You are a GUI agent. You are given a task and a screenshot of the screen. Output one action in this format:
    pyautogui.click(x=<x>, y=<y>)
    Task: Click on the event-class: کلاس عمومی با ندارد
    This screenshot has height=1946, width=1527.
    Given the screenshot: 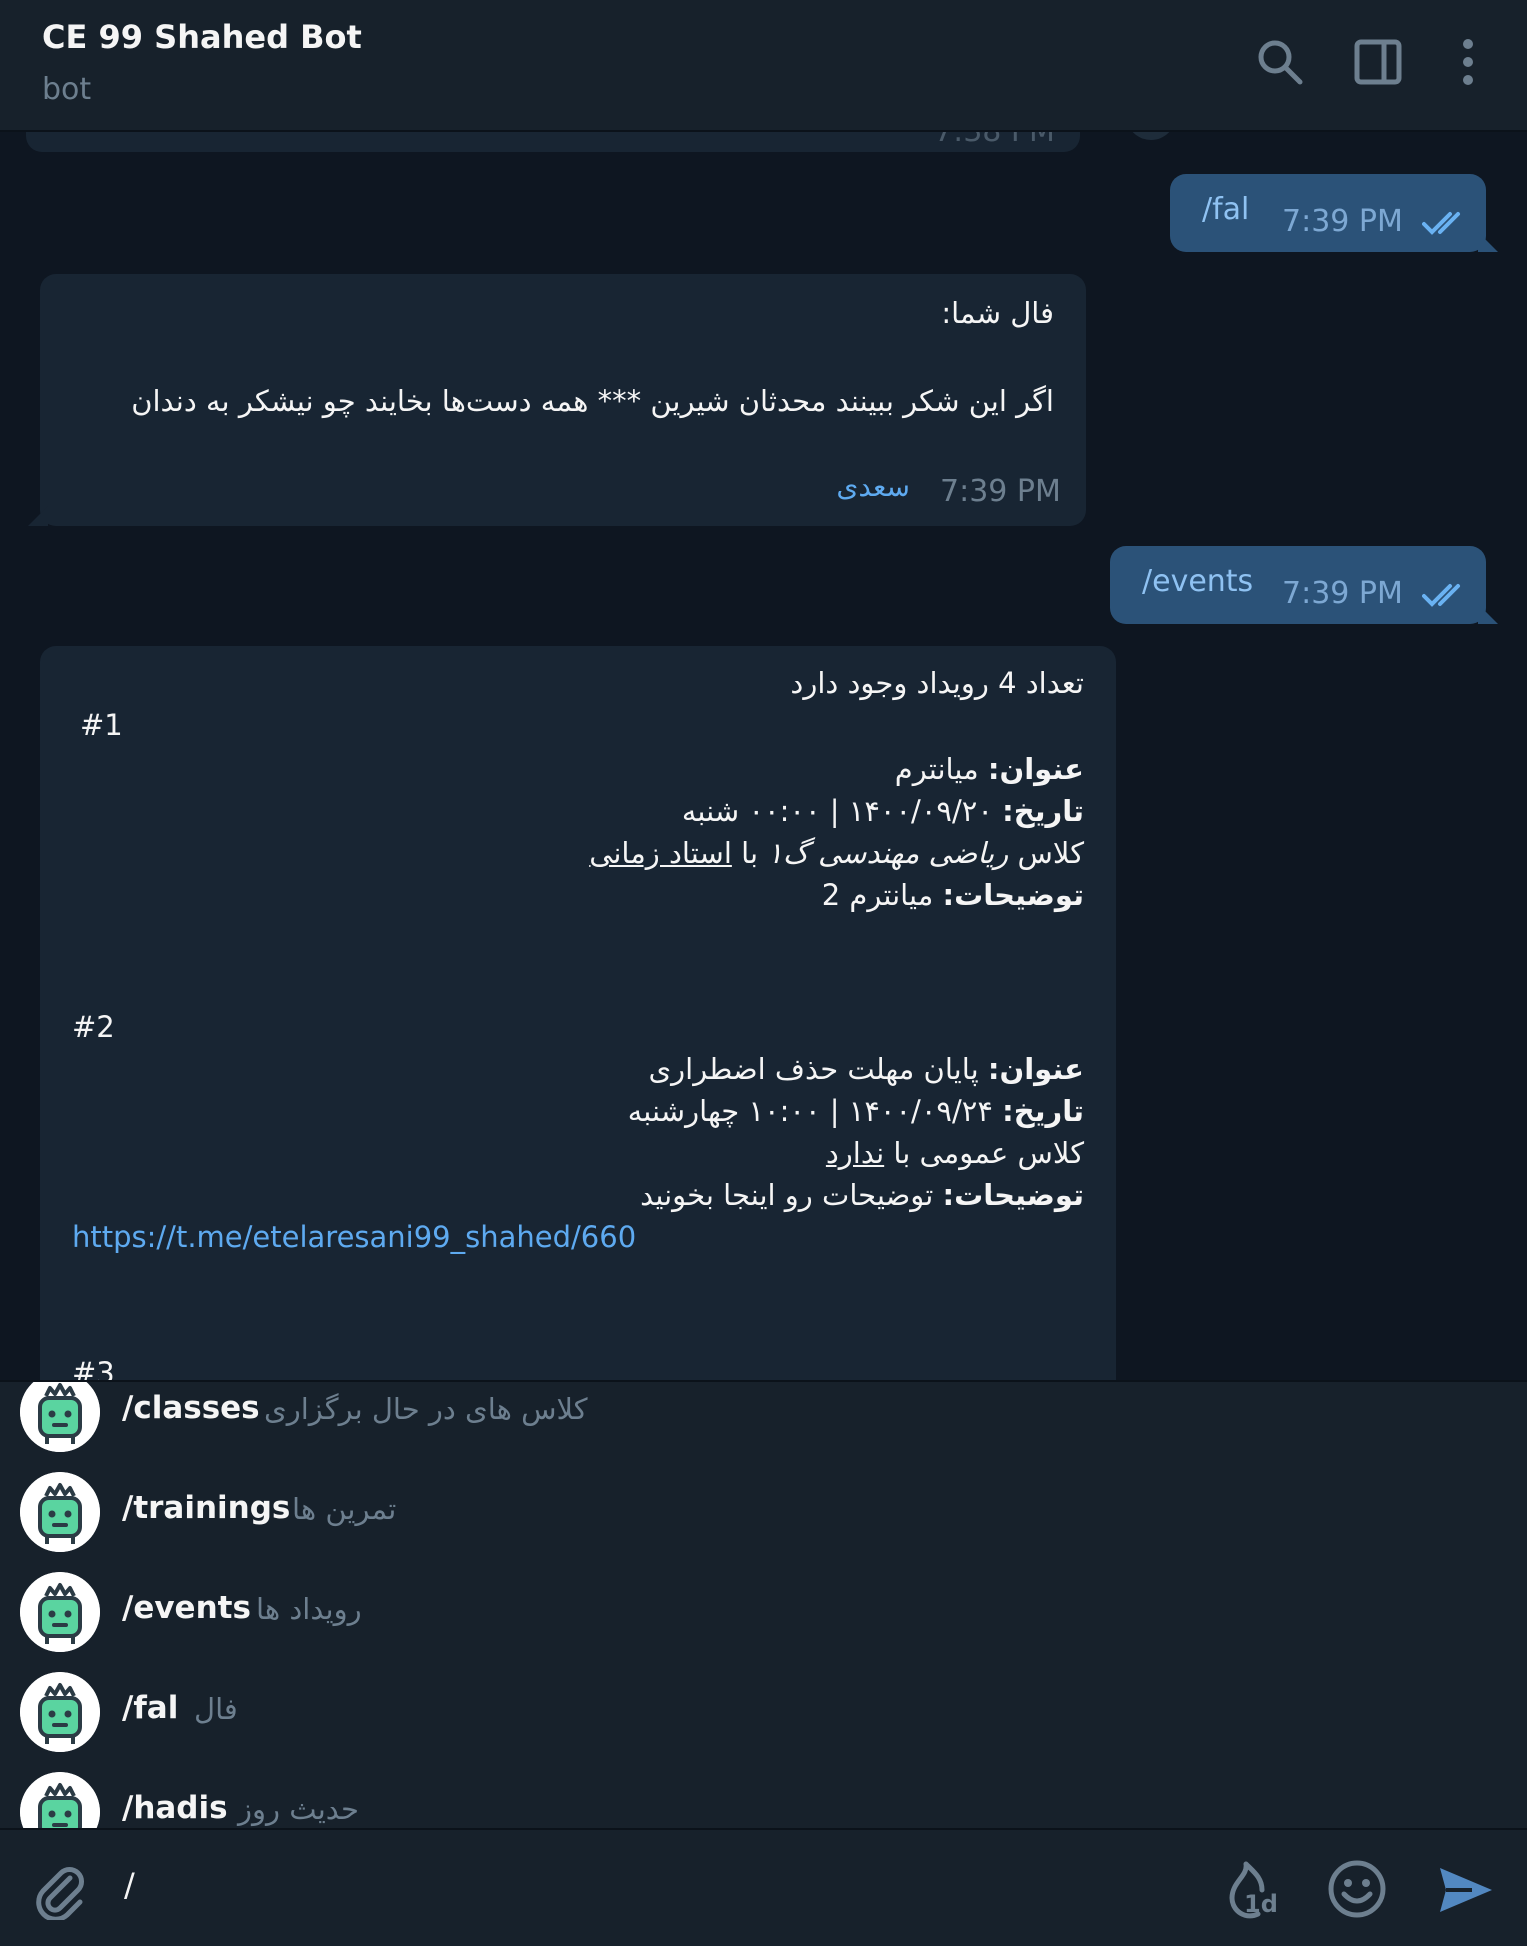 What is the action you would take?
    pyautogui.click(x=954, y=1153)
    